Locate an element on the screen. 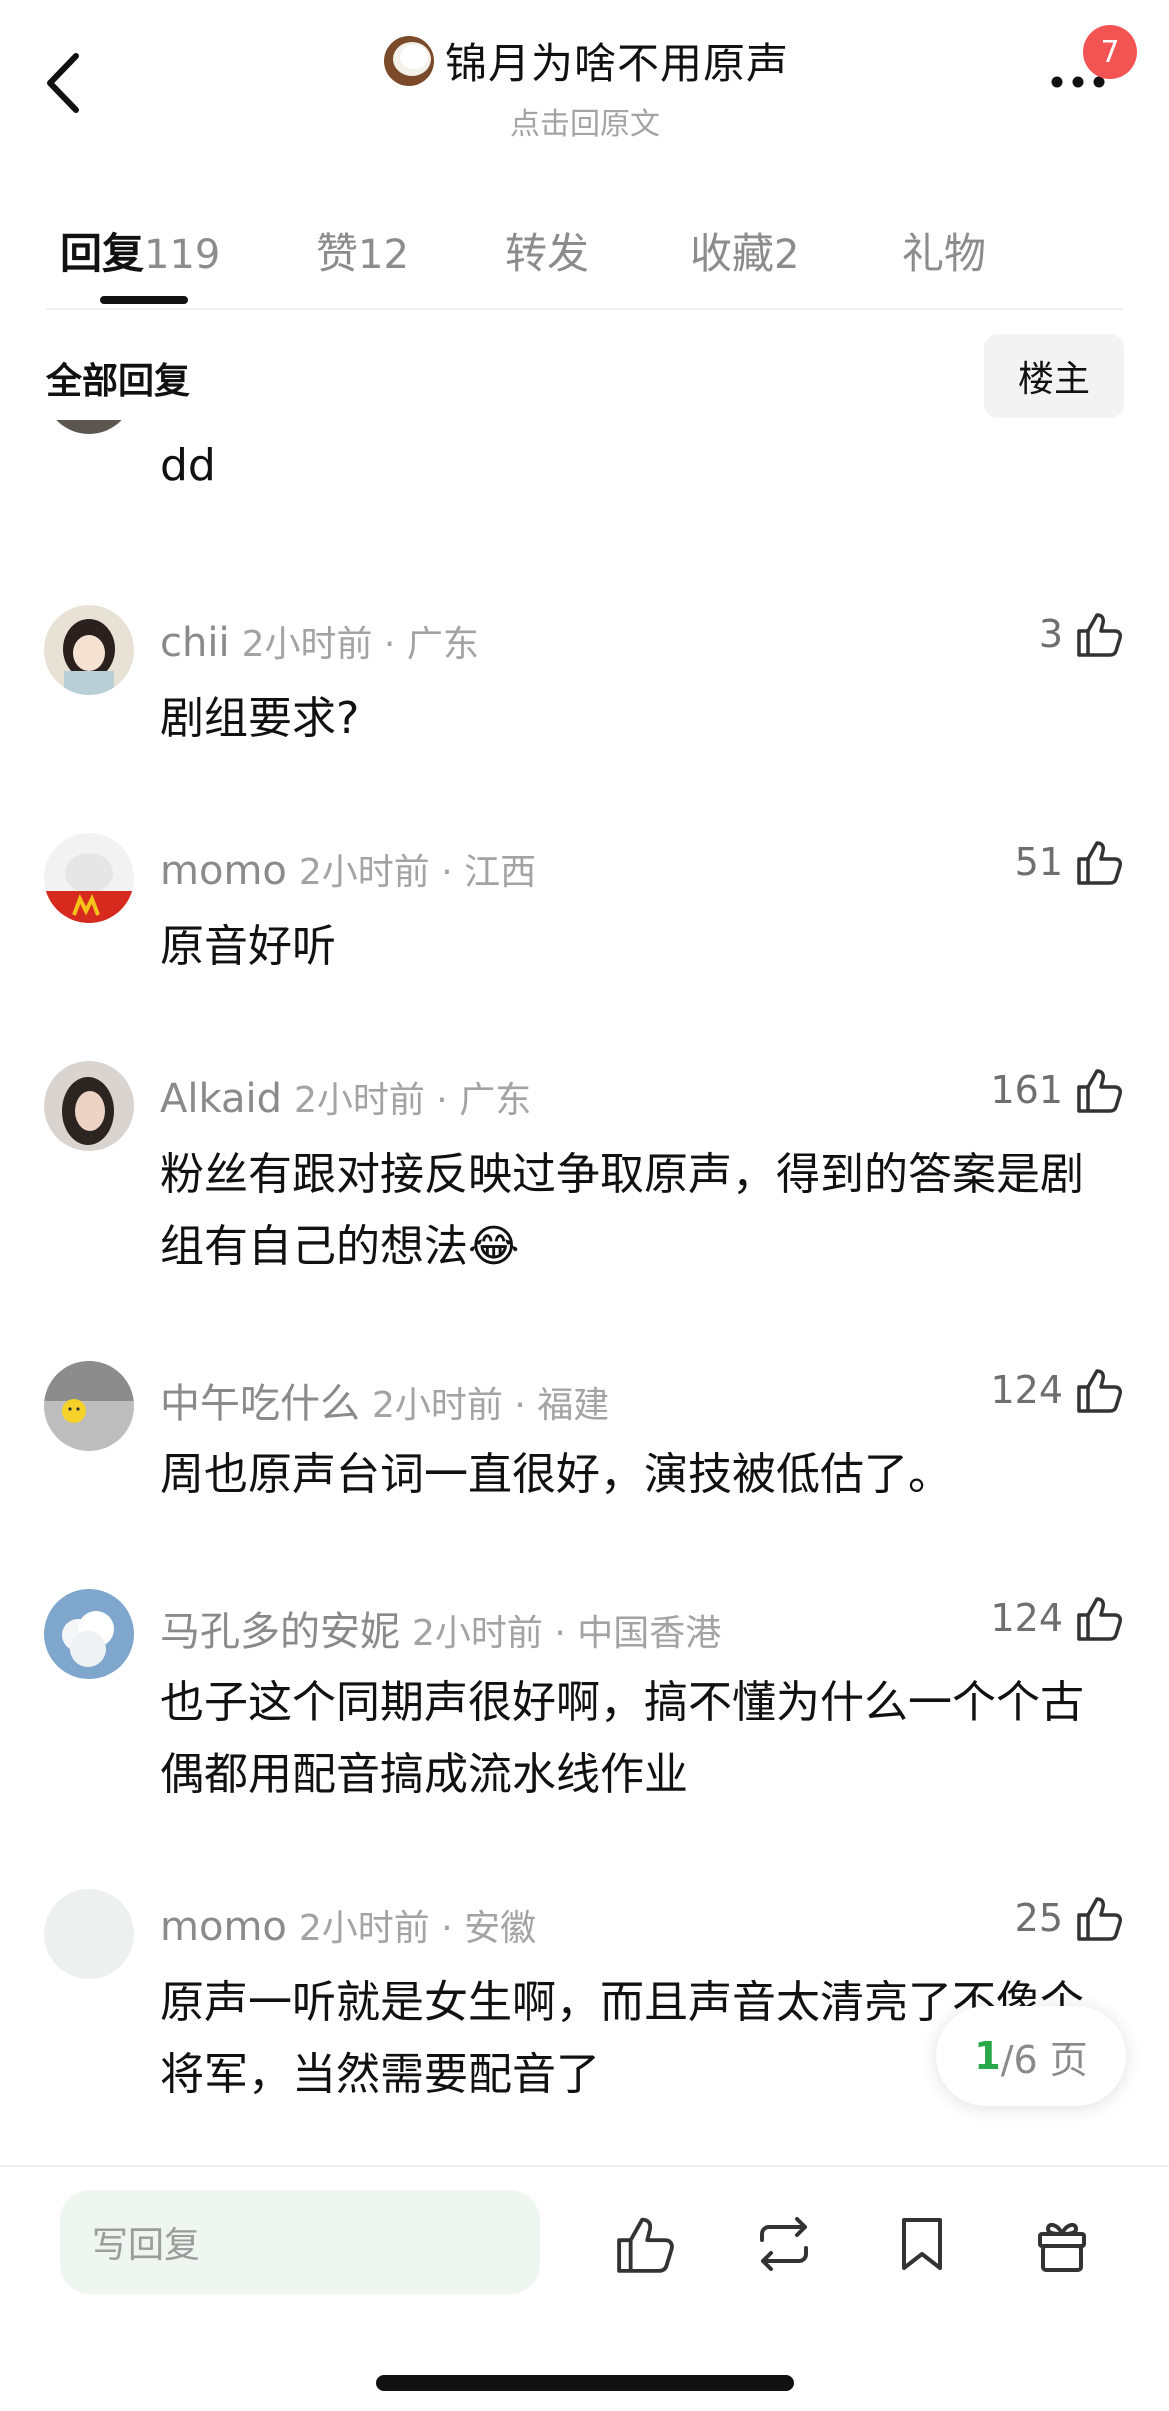  tab-count: 2 is located at coordinates (787, 255).